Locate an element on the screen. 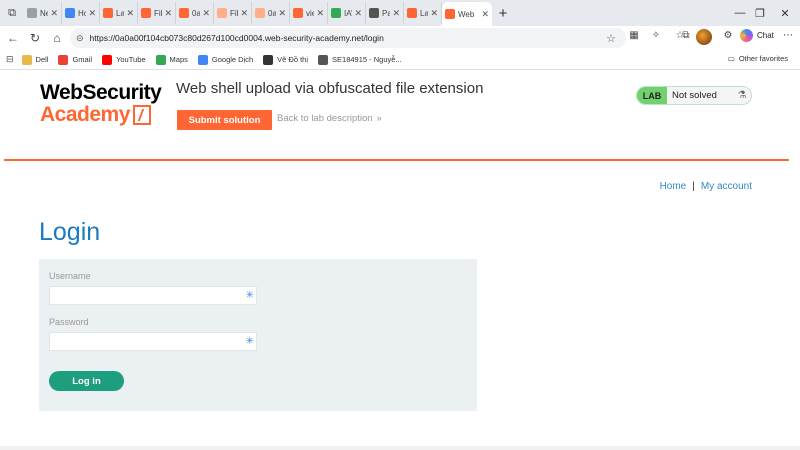 The width and height of the screenshot is (800, 450). graph-icon is located at coordinates (268, 59).